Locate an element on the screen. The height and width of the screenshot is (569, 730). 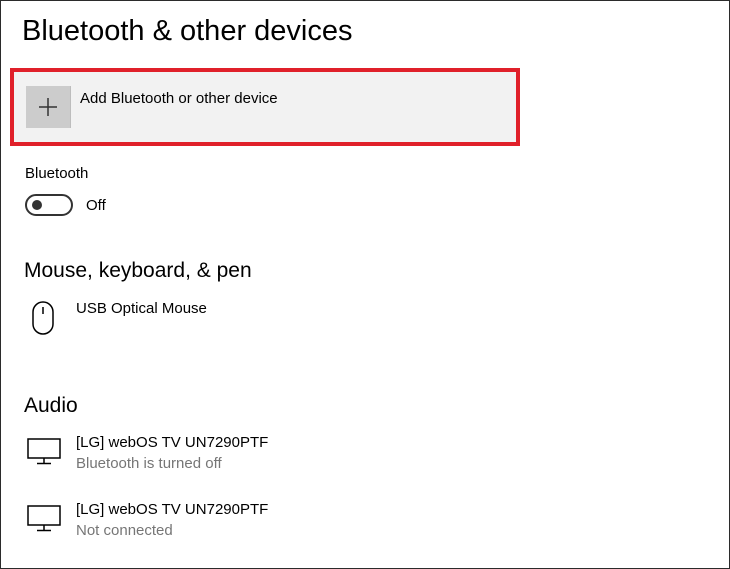
add-device-label: Add Bluetooth or other device is located at coordinates (179, 98).